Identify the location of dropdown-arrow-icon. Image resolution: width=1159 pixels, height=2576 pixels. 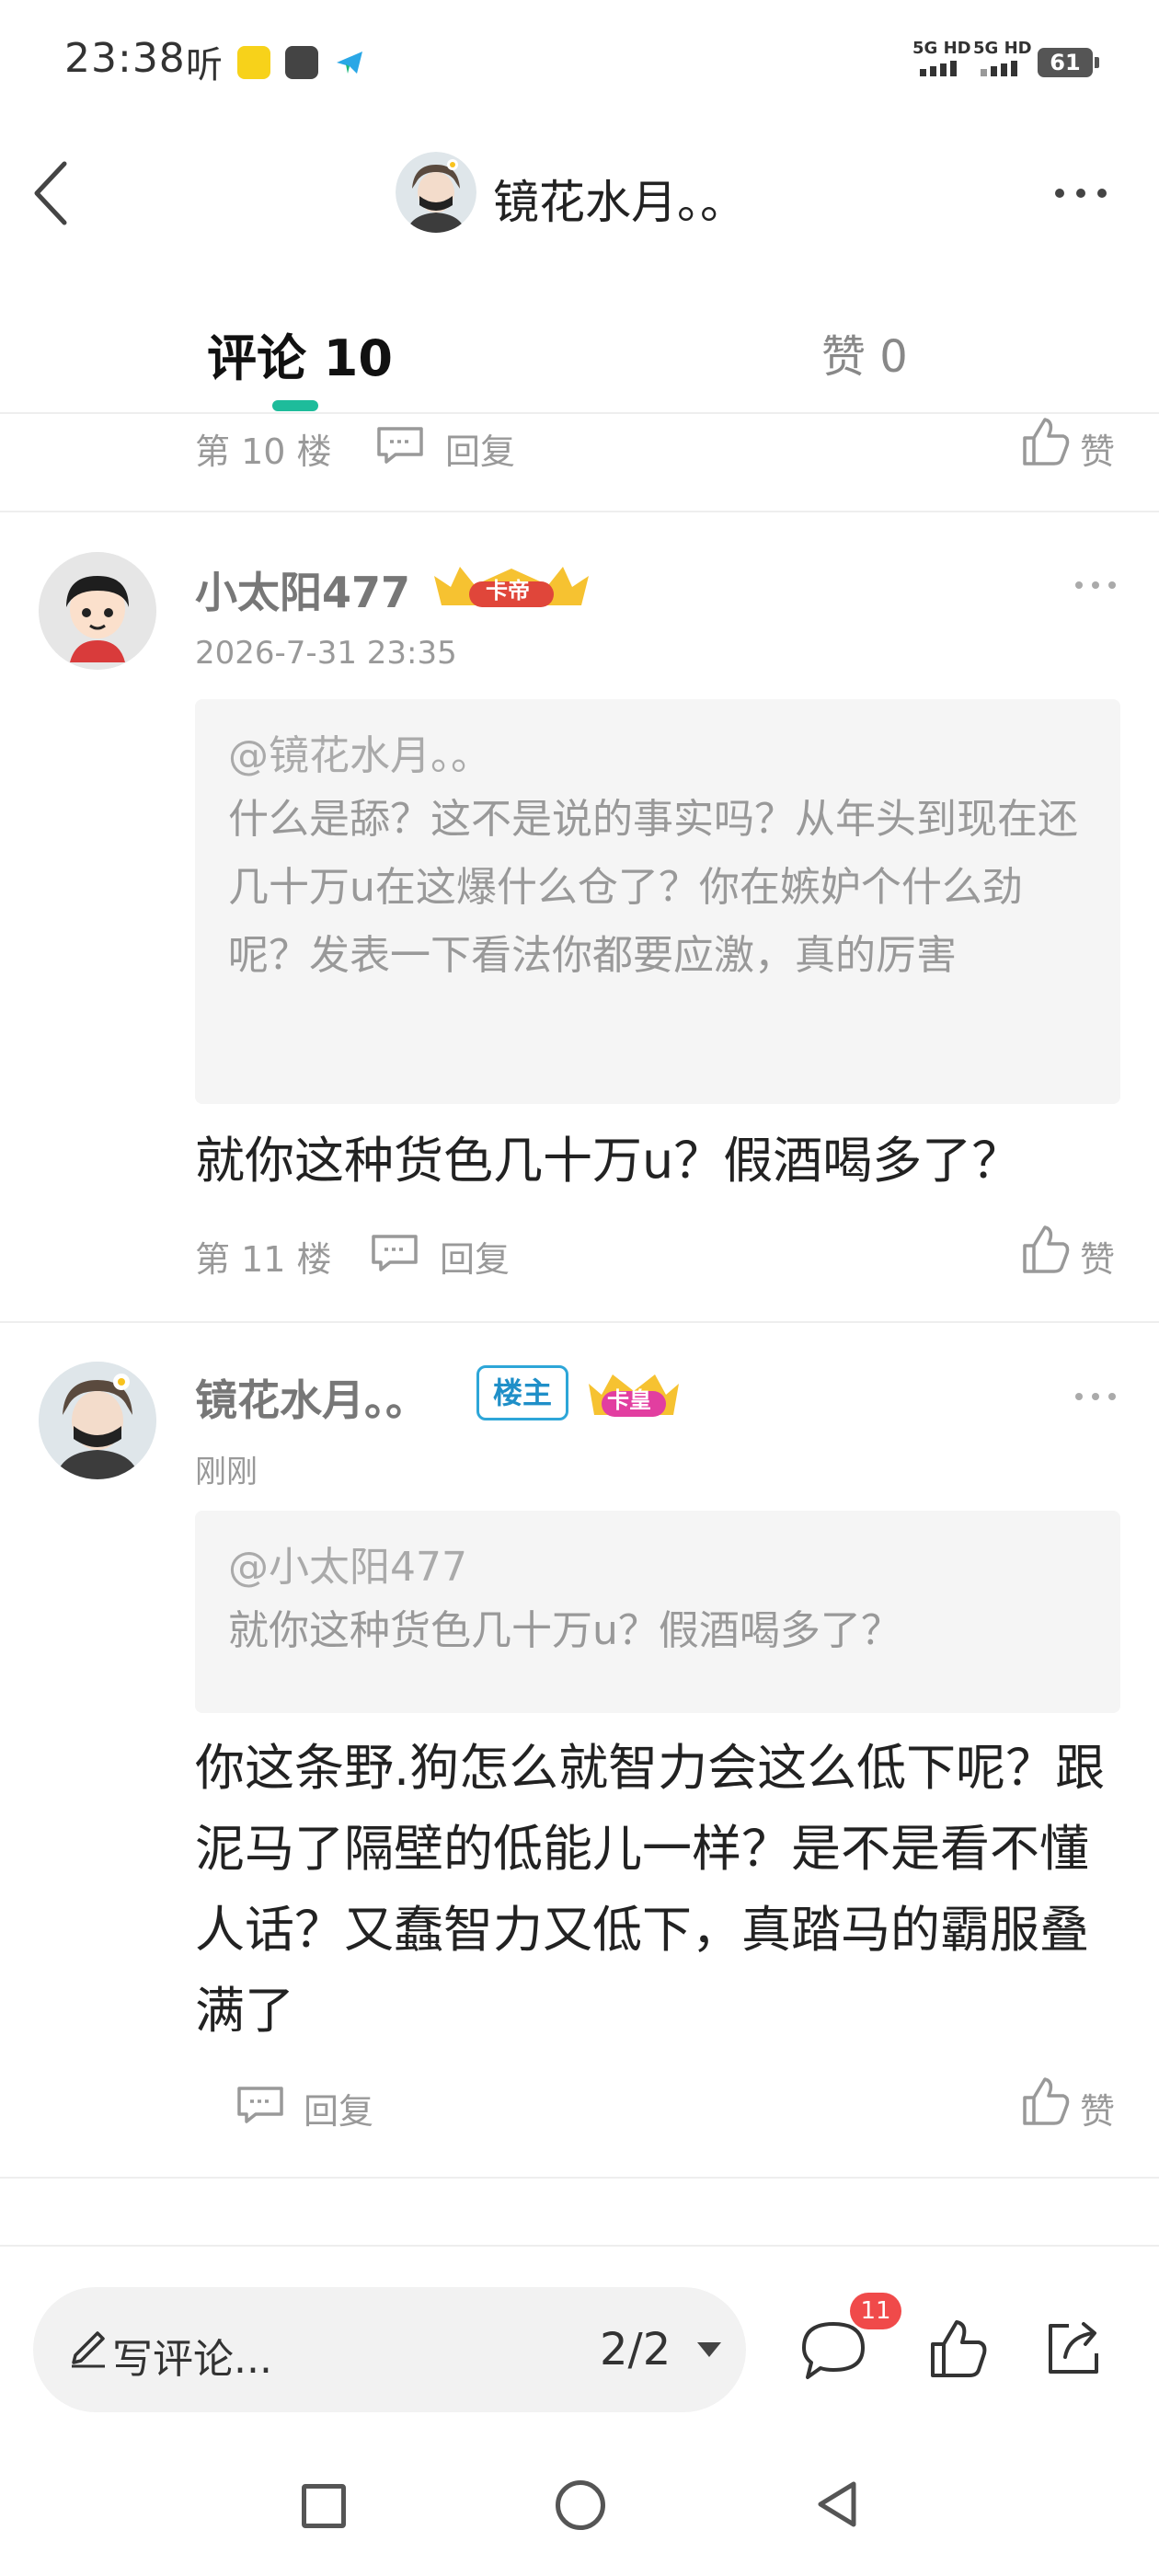
(709, 2349).